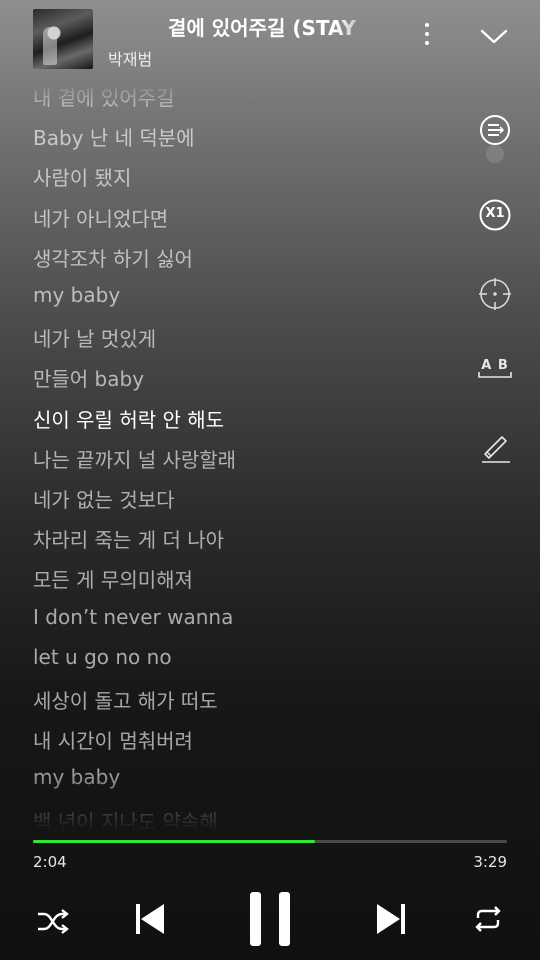 The width and height of the screenshot is (540, 960). I want to click on chevron-down-icon, so click(494, 36).